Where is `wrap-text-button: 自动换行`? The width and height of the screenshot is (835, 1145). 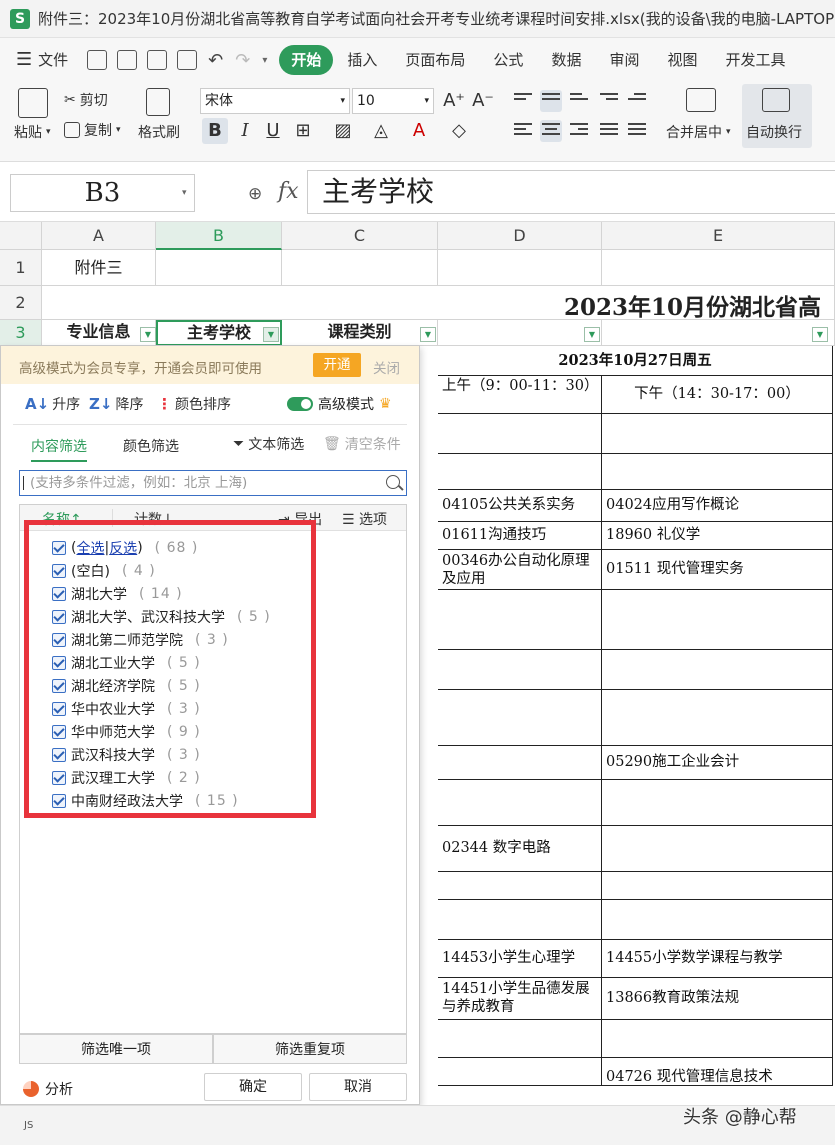
wrap-text-button: 自动换行 is located at coordinates (774, 132).